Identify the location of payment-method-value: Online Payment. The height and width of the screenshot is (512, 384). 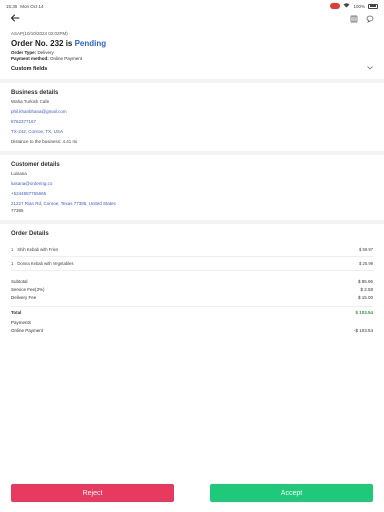
(66, 58).